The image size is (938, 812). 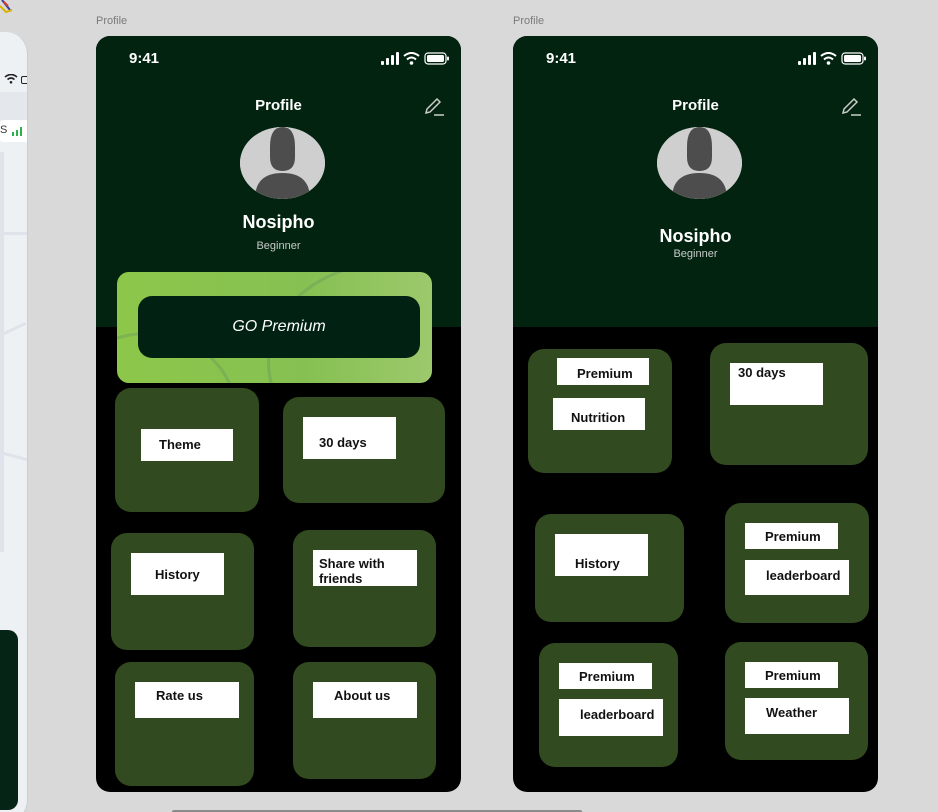 I want to click on search-chip: S, so click(x=13, y=131).